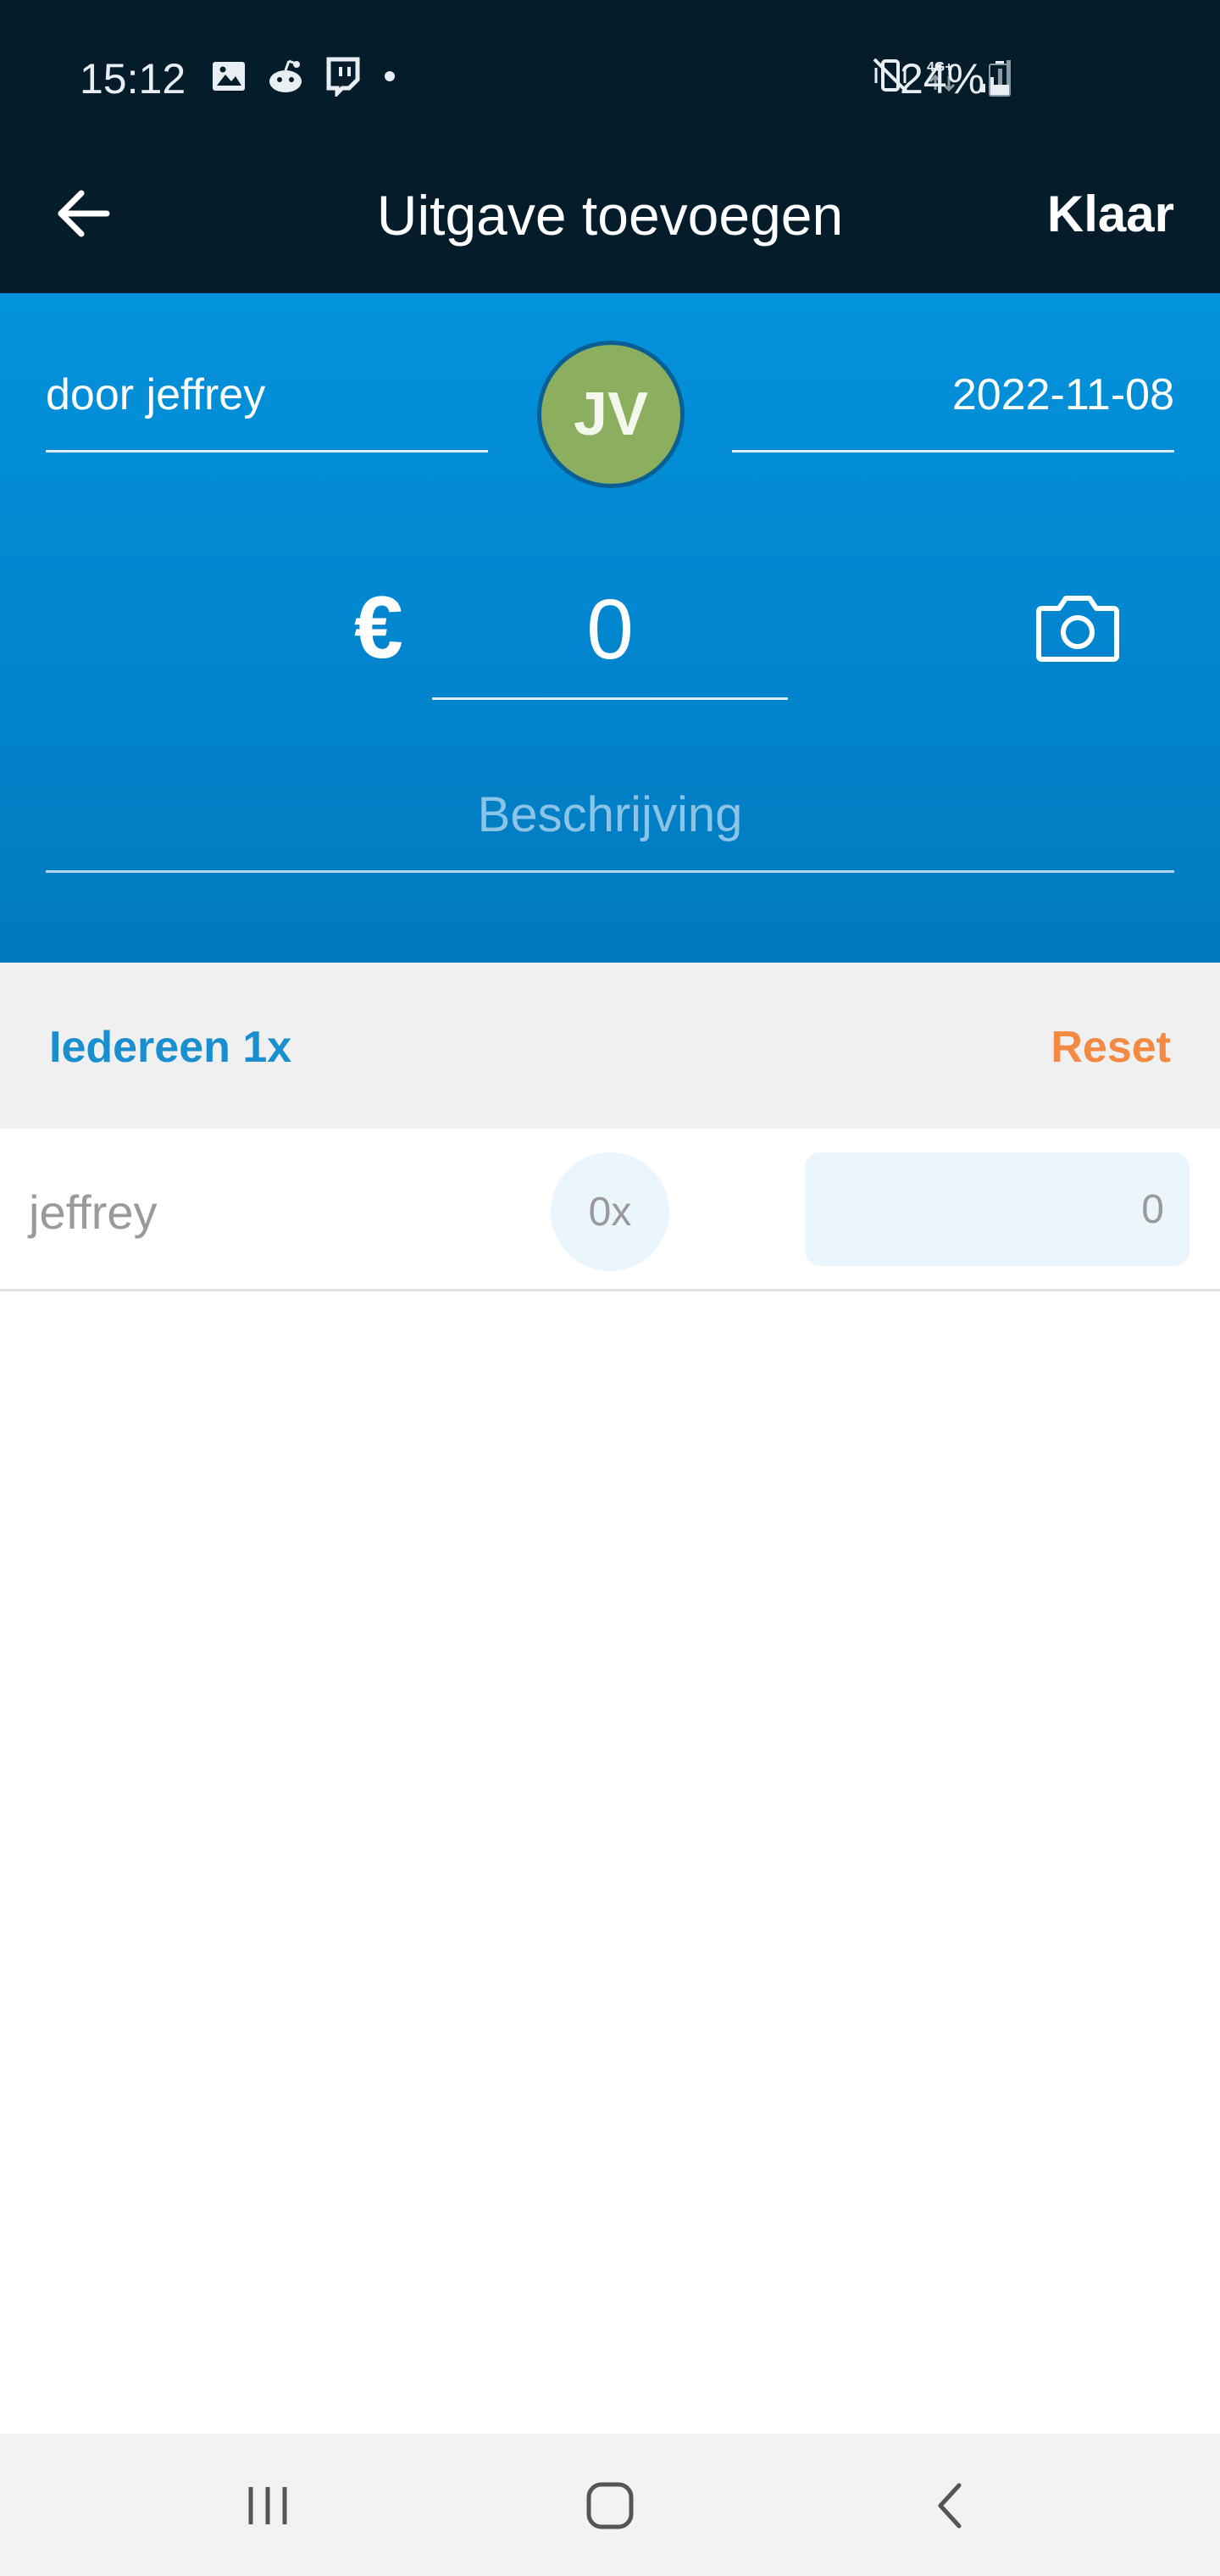  Describe the element at coordinates (343, 77) in the screenshot. I see `twitch-icon` at that location.